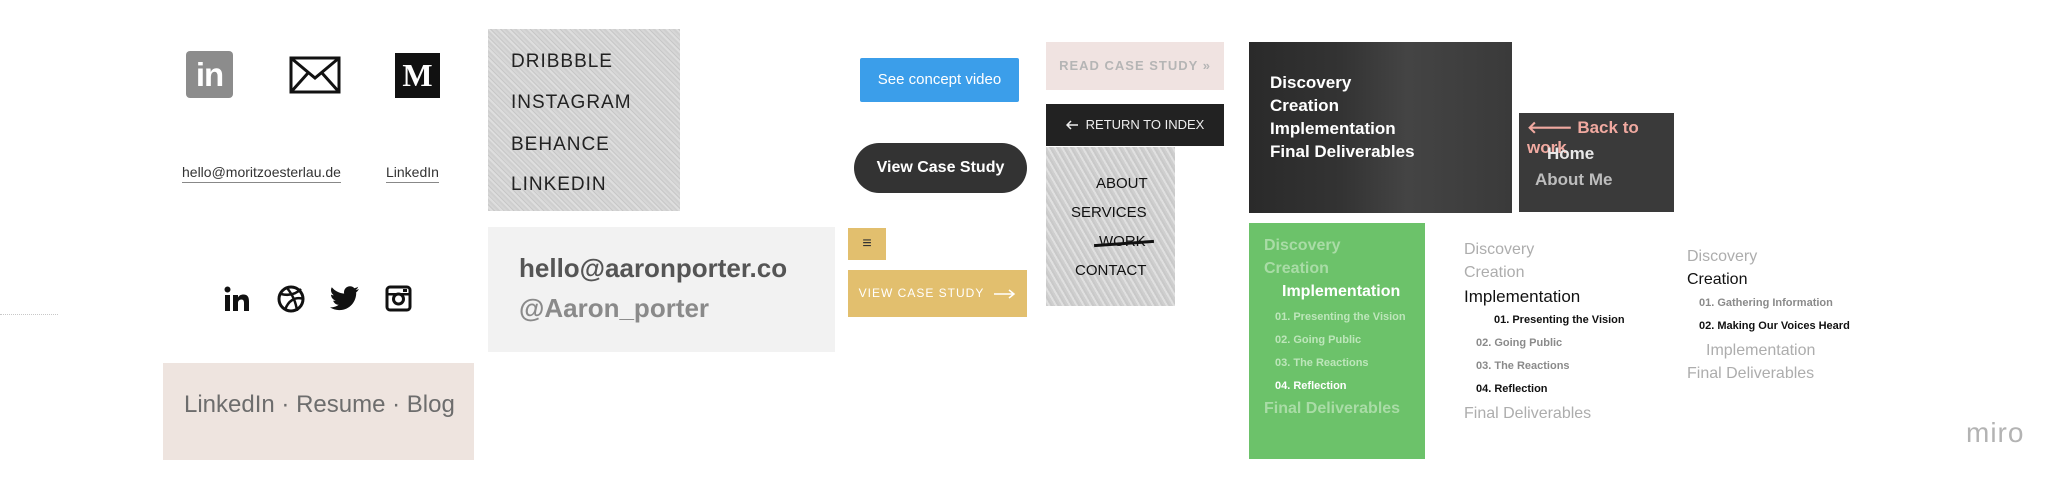 The width and height of the screenshot is (2057, 485). Describe the element at coordinates (1110, 270) in the screenshot. I see `menu-item-contact: CONTACT` at that location.